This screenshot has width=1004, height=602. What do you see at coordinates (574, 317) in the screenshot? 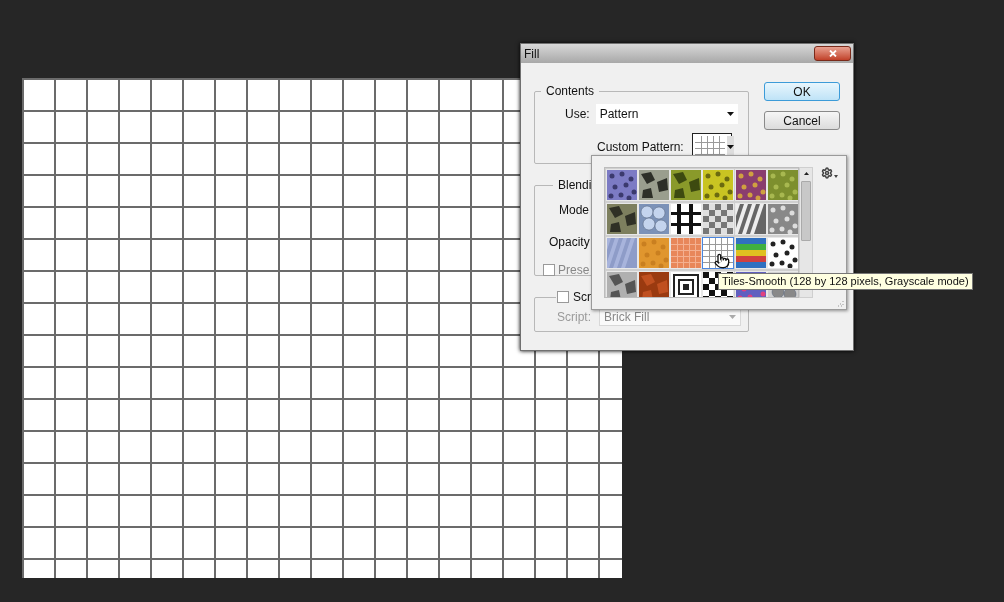
I see `script-label: Script:` at bounding box center [574, 317].